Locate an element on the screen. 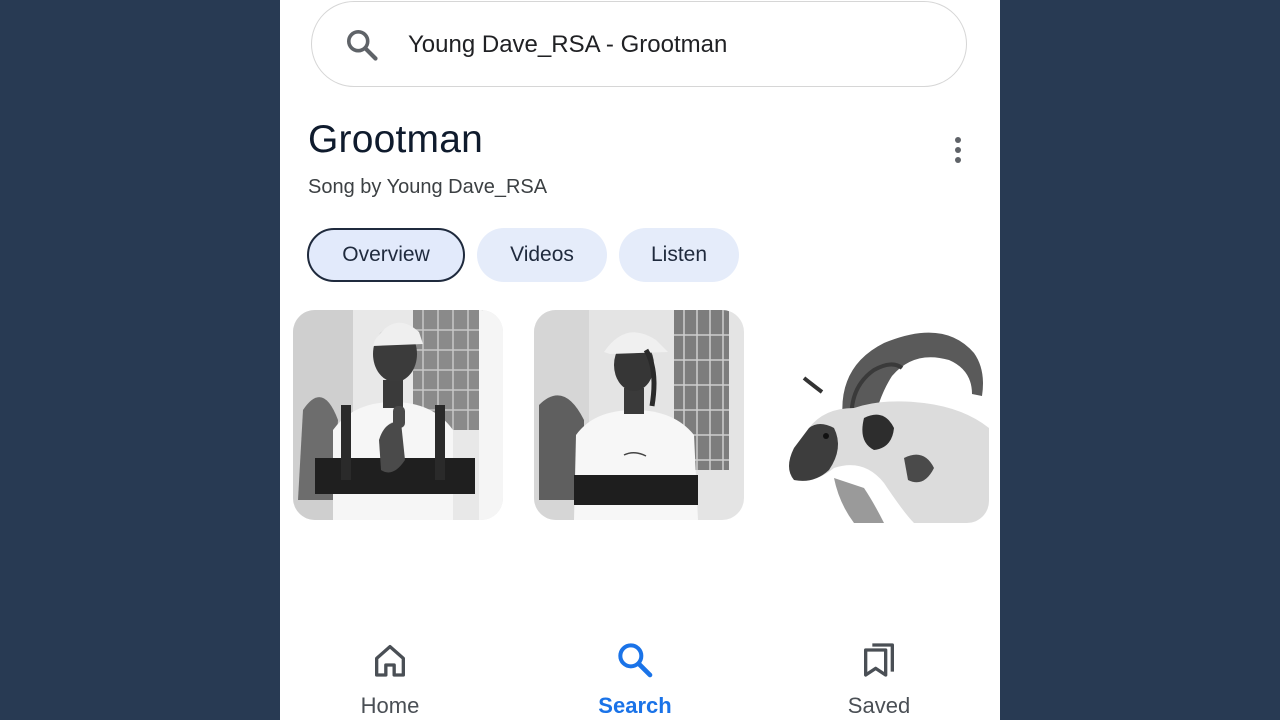 This screenshot has height=720, width=1280. tab-overview: Overview is located at coordinates (386, 255).